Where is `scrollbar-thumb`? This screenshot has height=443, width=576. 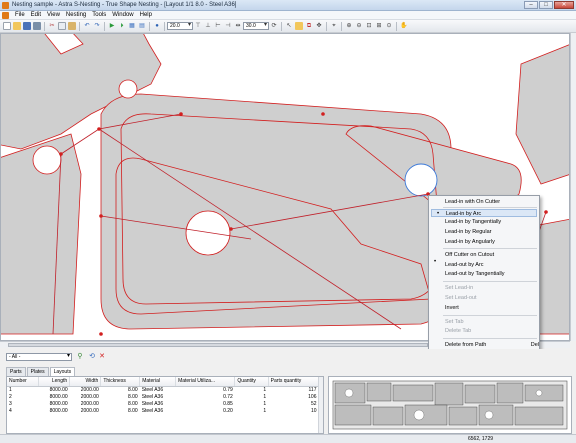 scrollbar-thumb is located at coordinates (218, 345).